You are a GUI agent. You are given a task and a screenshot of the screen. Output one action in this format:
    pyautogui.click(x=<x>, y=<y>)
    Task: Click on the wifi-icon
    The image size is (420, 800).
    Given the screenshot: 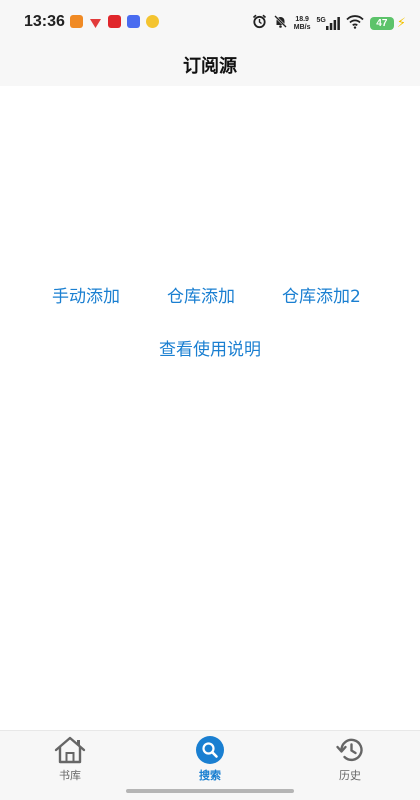 What is the action you would take?
    pyautogui.click(x=355, y=23)
    